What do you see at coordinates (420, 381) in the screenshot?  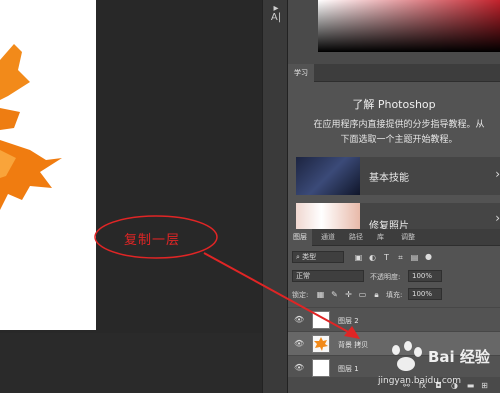 I see `watermark-url: jingyan.baidu.com` at bounding box center [420, 381].